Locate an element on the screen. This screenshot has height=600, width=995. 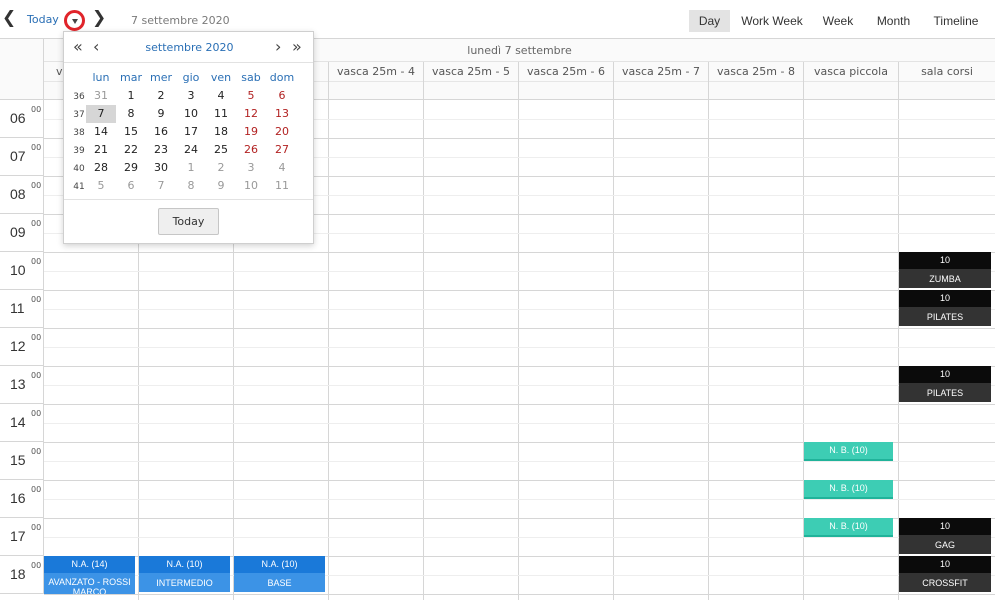
resource-column-header: vasca piccola is located at coordinates (851, 81).